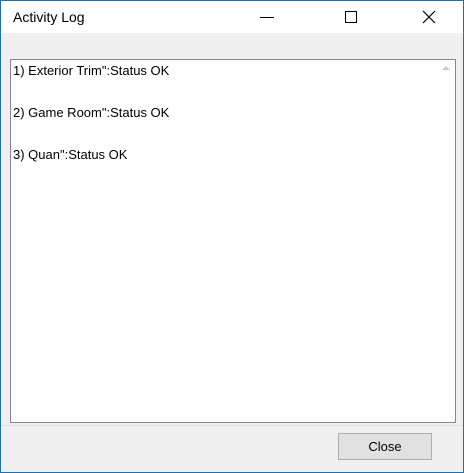  I want to click on log-entry: 2) Game Room":Status OK, so click(91, 113).